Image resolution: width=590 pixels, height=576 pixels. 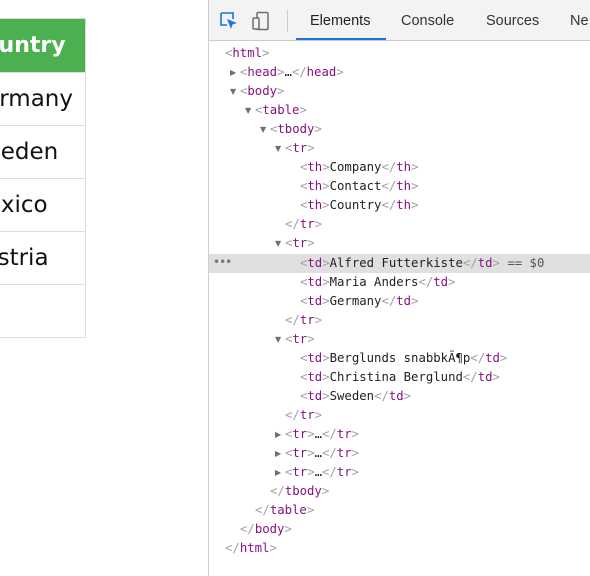 I want to click on table-row: UK, so click(x=43, y=311).